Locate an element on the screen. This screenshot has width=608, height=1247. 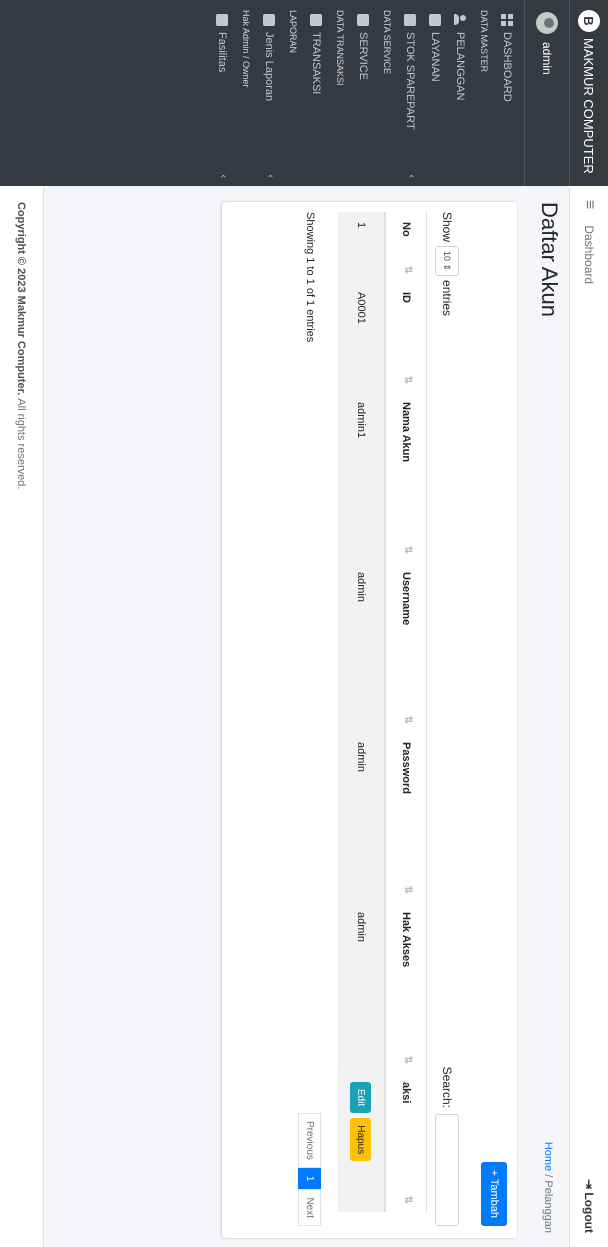
show-label: Show is located at coordinates (447, 227).